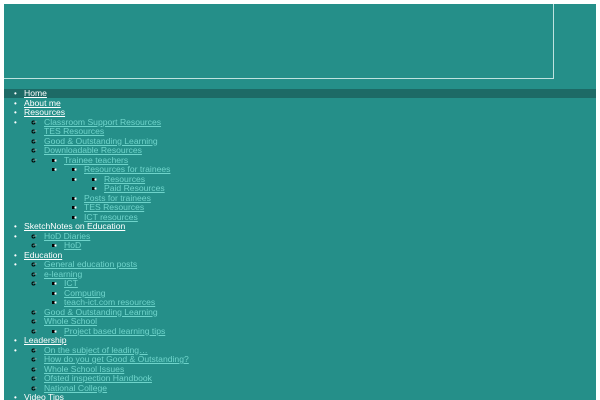 This screenshot has height=400, width=600. Describe the element at coordinates (67, 236) in the screenshot. I see `nav-link-hod-diaries: HoD Diaries` at that location.